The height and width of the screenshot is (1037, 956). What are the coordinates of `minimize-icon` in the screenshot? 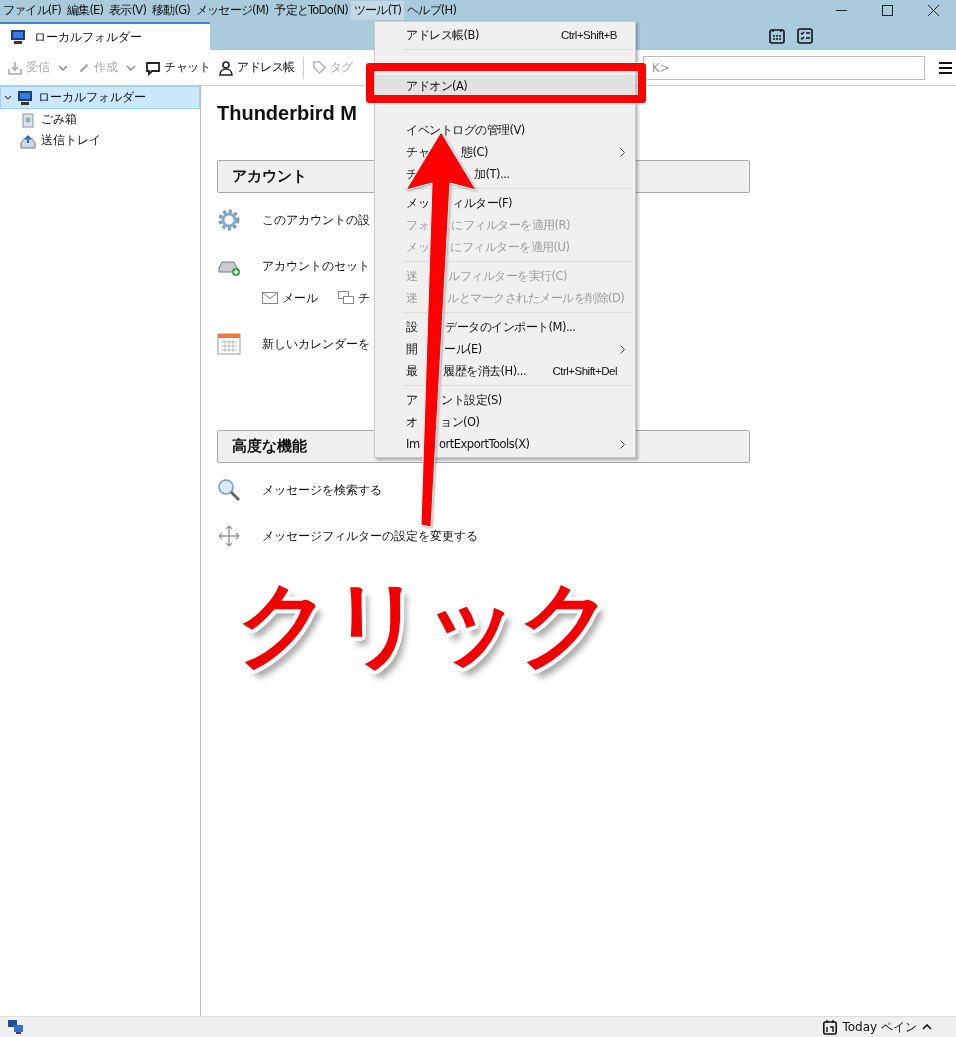 It's located at (841, 10).